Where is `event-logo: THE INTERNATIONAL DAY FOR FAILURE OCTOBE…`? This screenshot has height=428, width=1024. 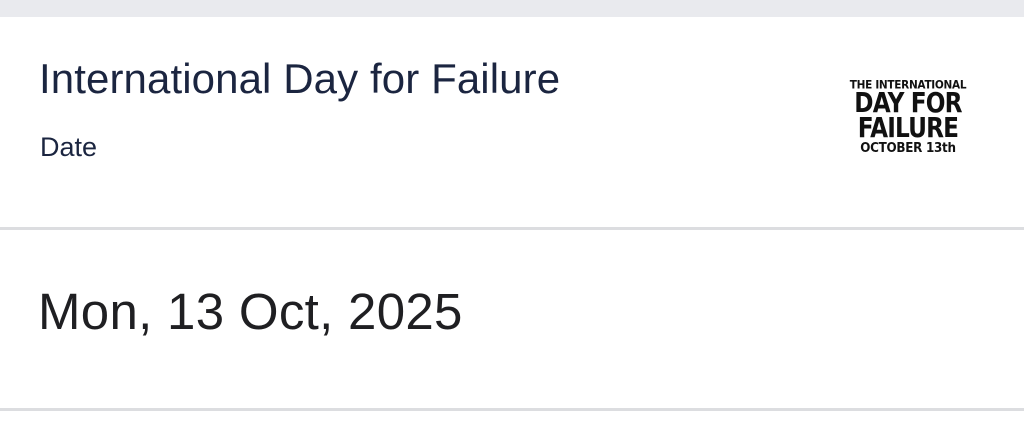
event-logo: THE INTERNATIONAL DAY FOR FAILURE OCTOBE… is located at coordinates (908, 122).